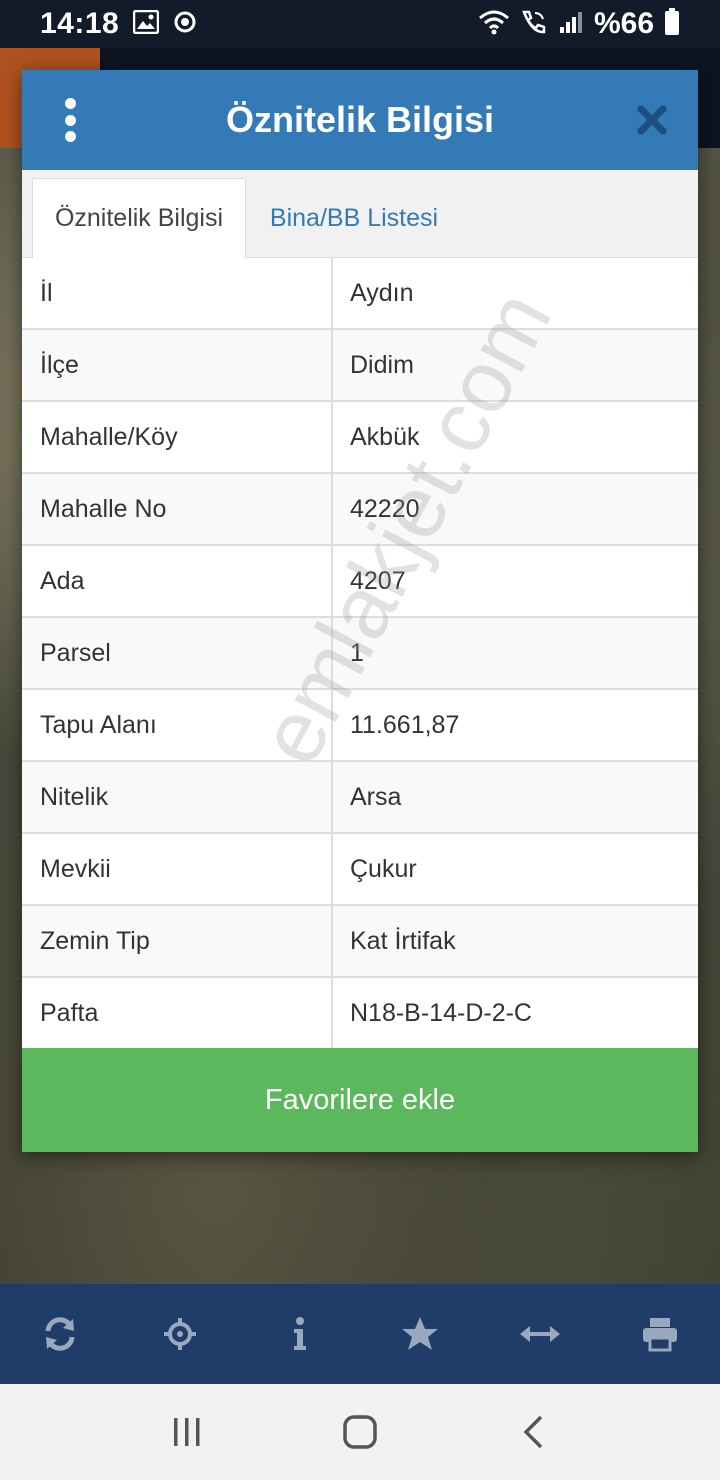 Image resolution: width=720 pixels, height=1480 pixels. What do you see at coordinates (177, 653) in the screenshot?
I see `row-key: Parsel` at bounding box center [177, 653].